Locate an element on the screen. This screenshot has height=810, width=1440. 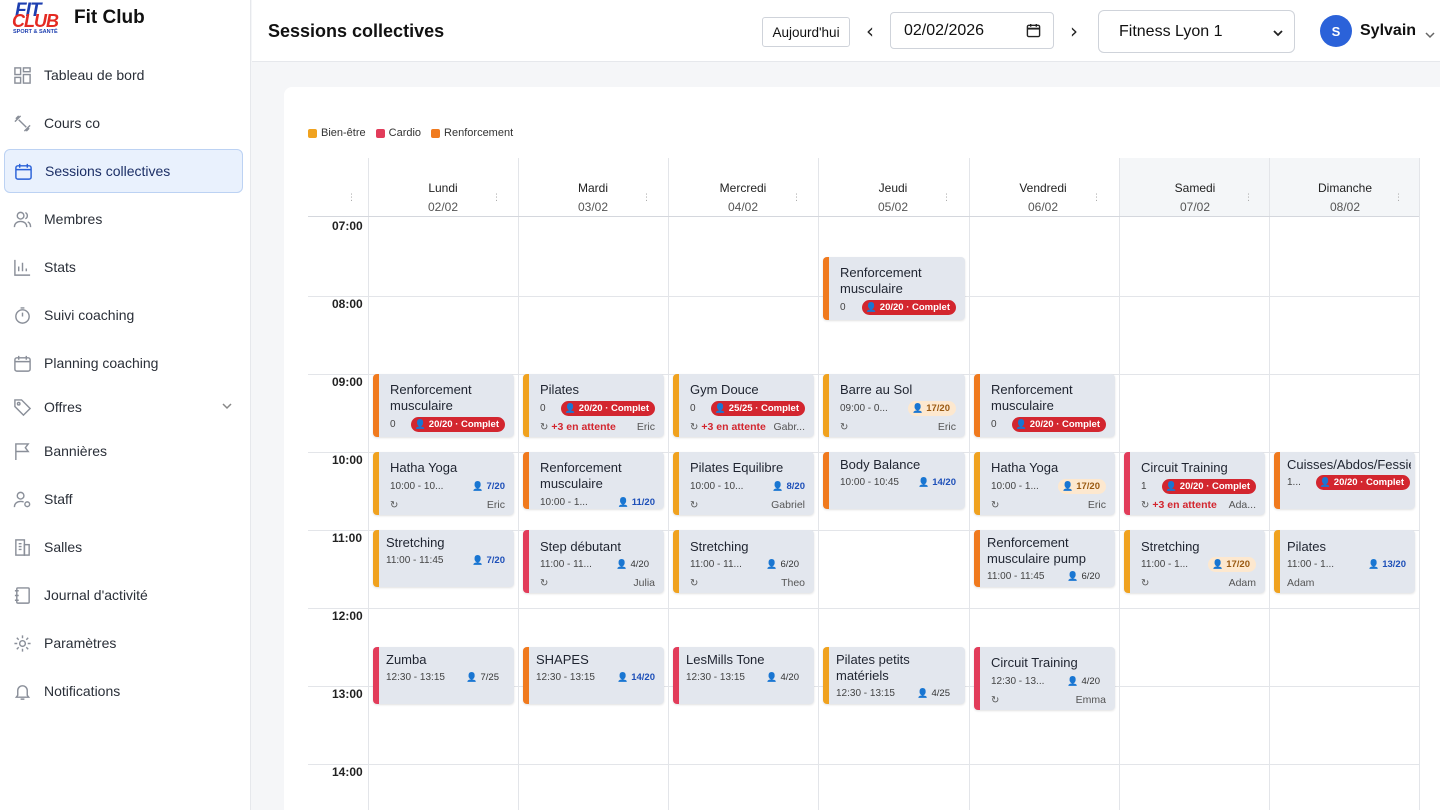
day-header-mardi: Mardi 03/02 ⋮ is located at coordinates (593, 187).